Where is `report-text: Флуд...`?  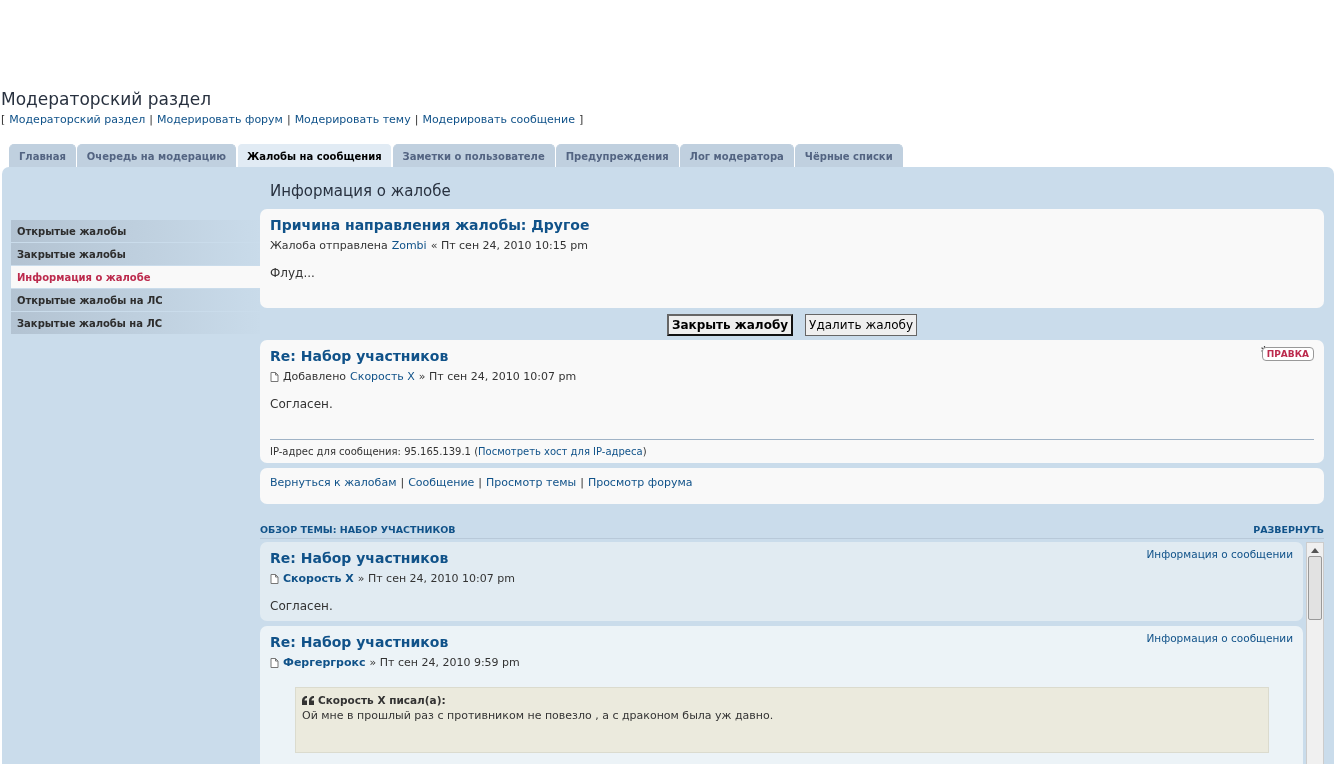 report-text: Флуд... is located at coordinates (293, 273).